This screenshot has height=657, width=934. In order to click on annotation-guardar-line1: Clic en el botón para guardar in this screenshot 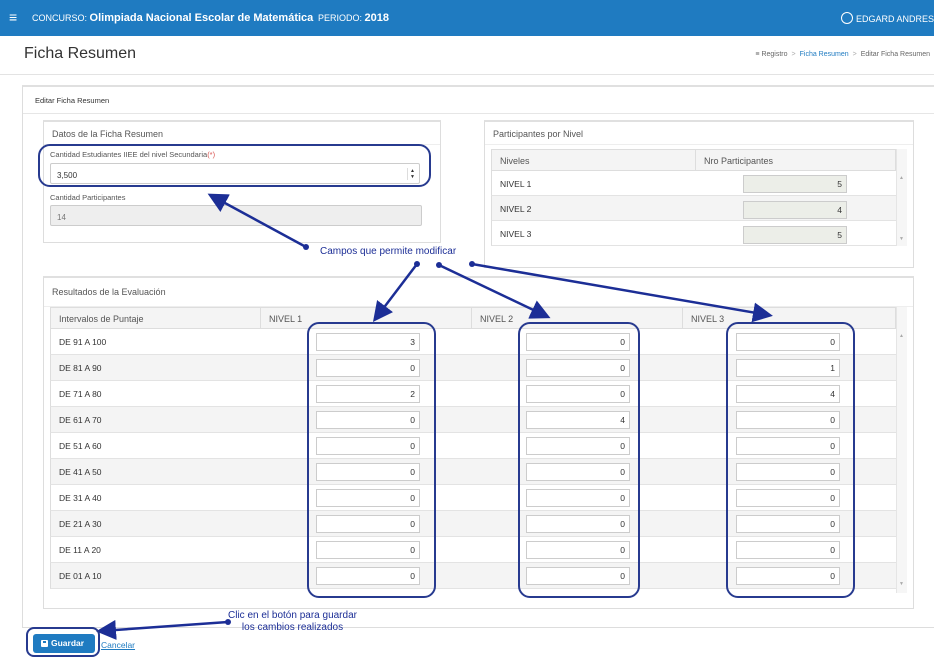, I will do `click(292, 615)`.